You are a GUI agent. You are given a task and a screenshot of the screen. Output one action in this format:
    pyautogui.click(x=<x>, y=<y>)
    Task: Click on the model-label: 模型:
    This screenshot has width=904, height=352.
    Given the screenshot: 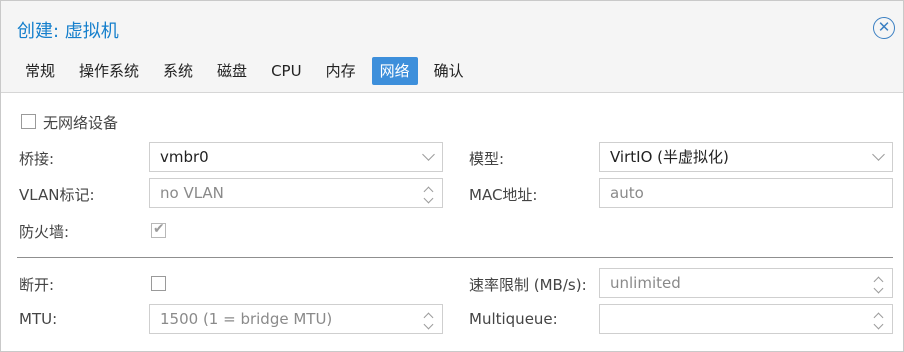 What is the action you would take?
    pyautogui.click(x=487, y=159)
    